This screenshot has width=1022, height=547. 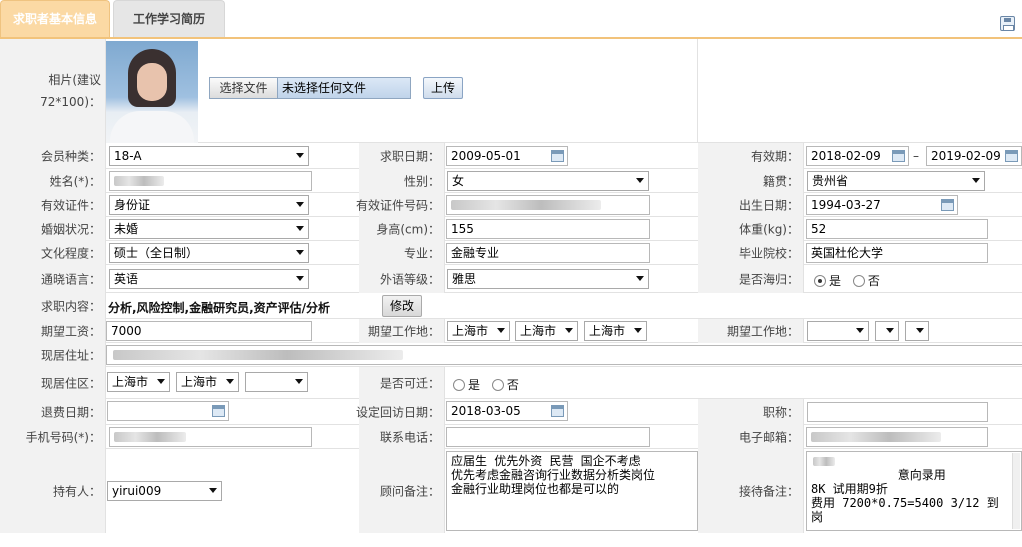 I want to click on birth-date-input: 1994-03-27, so click(x=882, y=205).